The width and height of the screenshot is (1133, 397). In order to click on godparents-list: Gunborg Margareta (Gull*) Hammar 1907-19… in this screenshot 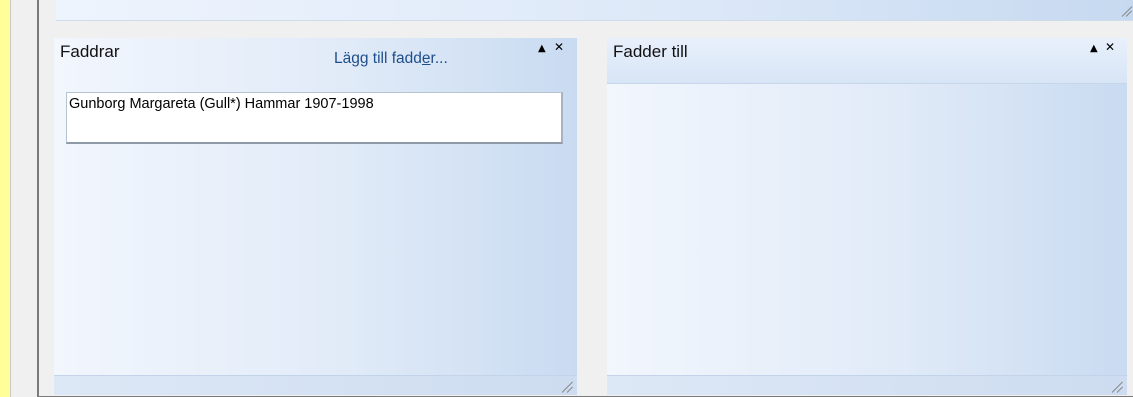, I will do `click(314, 118)`.